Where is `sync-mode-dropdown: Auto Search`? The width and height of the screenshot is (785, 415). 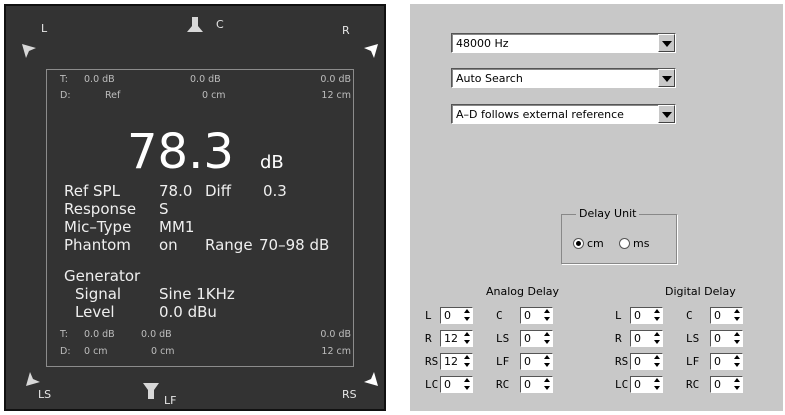
sync-mode-dropdown: Auto Search is located at coordinates (563, 78).